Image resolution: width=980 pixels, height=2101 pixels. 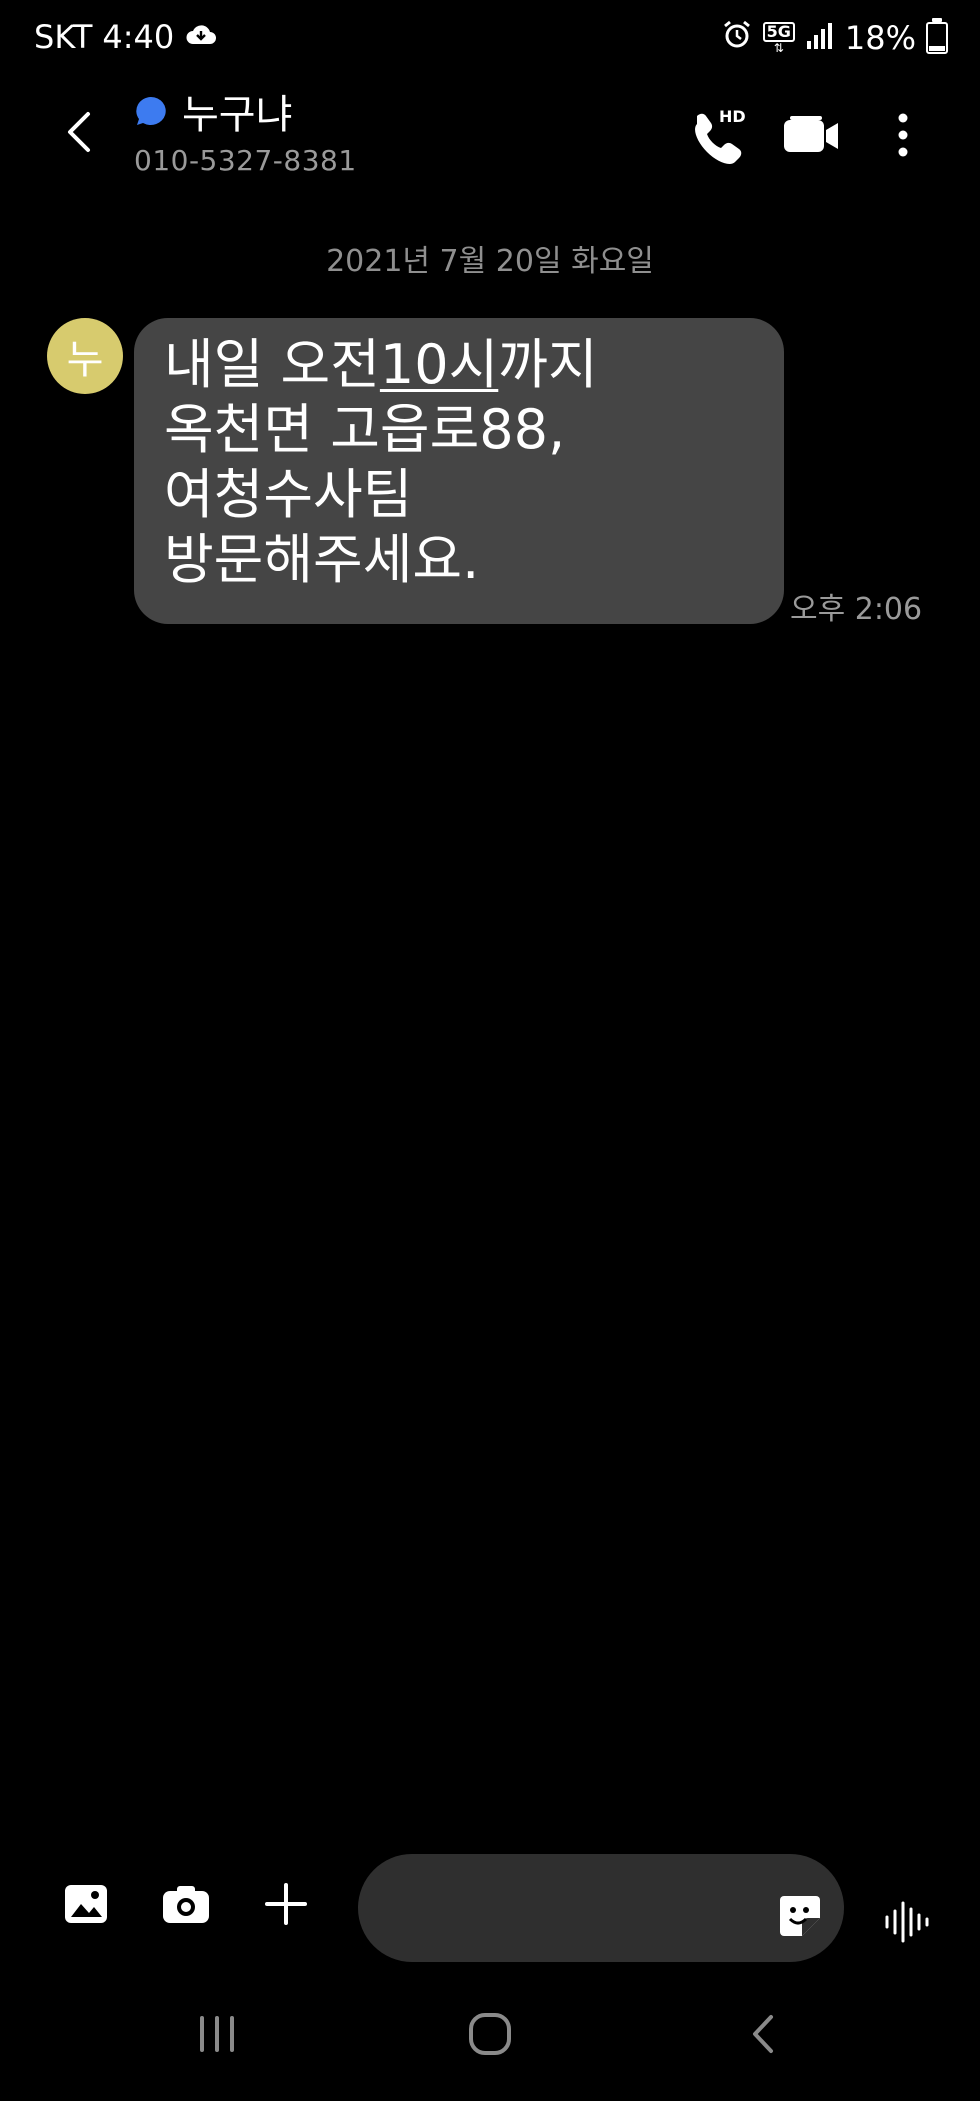 I want to click on compose-bar, so click(x=490, y=1906).